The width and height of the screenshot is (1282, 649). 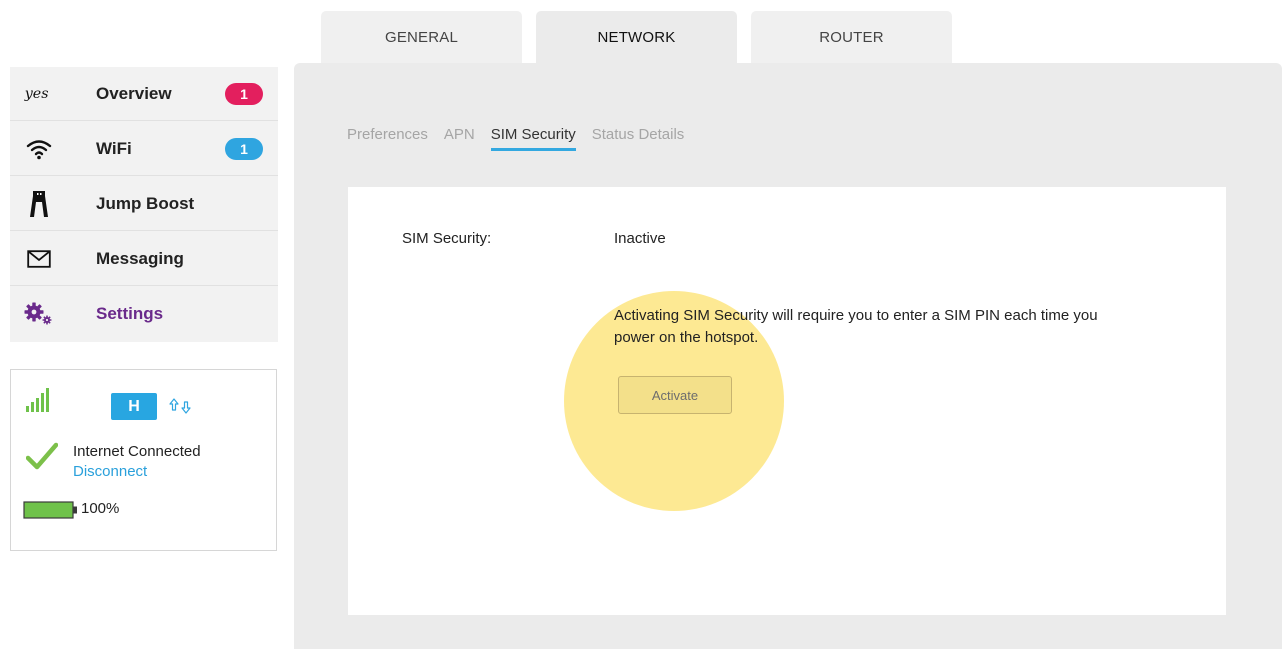 What do you see at coordinates (39, 204) in the screenshot?
I see `jump-boost-icon` at bounding box center [39, 204].